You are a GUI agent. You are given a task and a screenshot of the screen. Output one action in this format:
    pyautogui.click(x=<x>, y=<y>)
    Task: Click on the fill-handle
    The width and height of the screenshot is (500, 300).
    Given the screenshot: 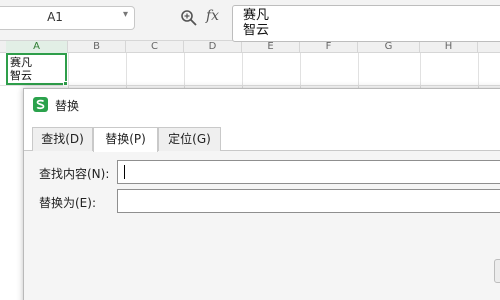 What is the action you would take?
    pyautogui.click(x=65, y=83)
    